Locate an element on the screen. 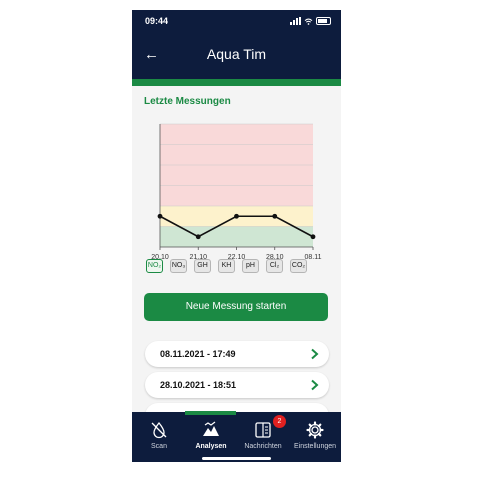 This screenshot has width=480, height=480. measurement-date: 08.11.2021 - 17:49 is located at coordinates (198, 354).